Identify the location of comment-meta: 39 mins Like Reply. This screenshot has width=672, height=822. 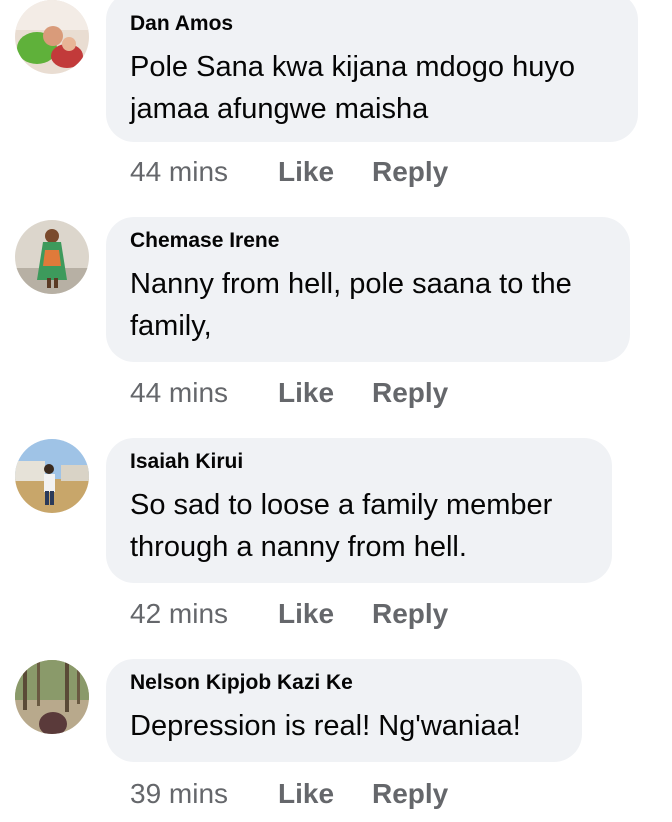
(289, 794).